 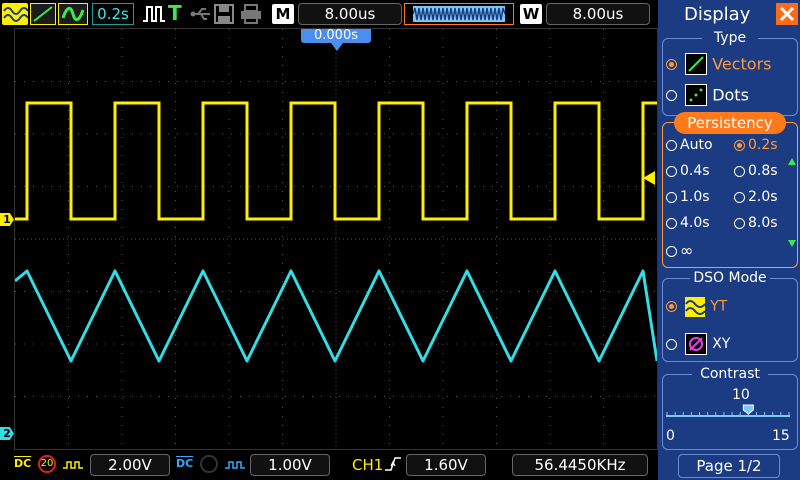 What do you see at coordinates (717, 14) in the screenshot?
I see `panel-title: Display` at bounding box center [717, 14].